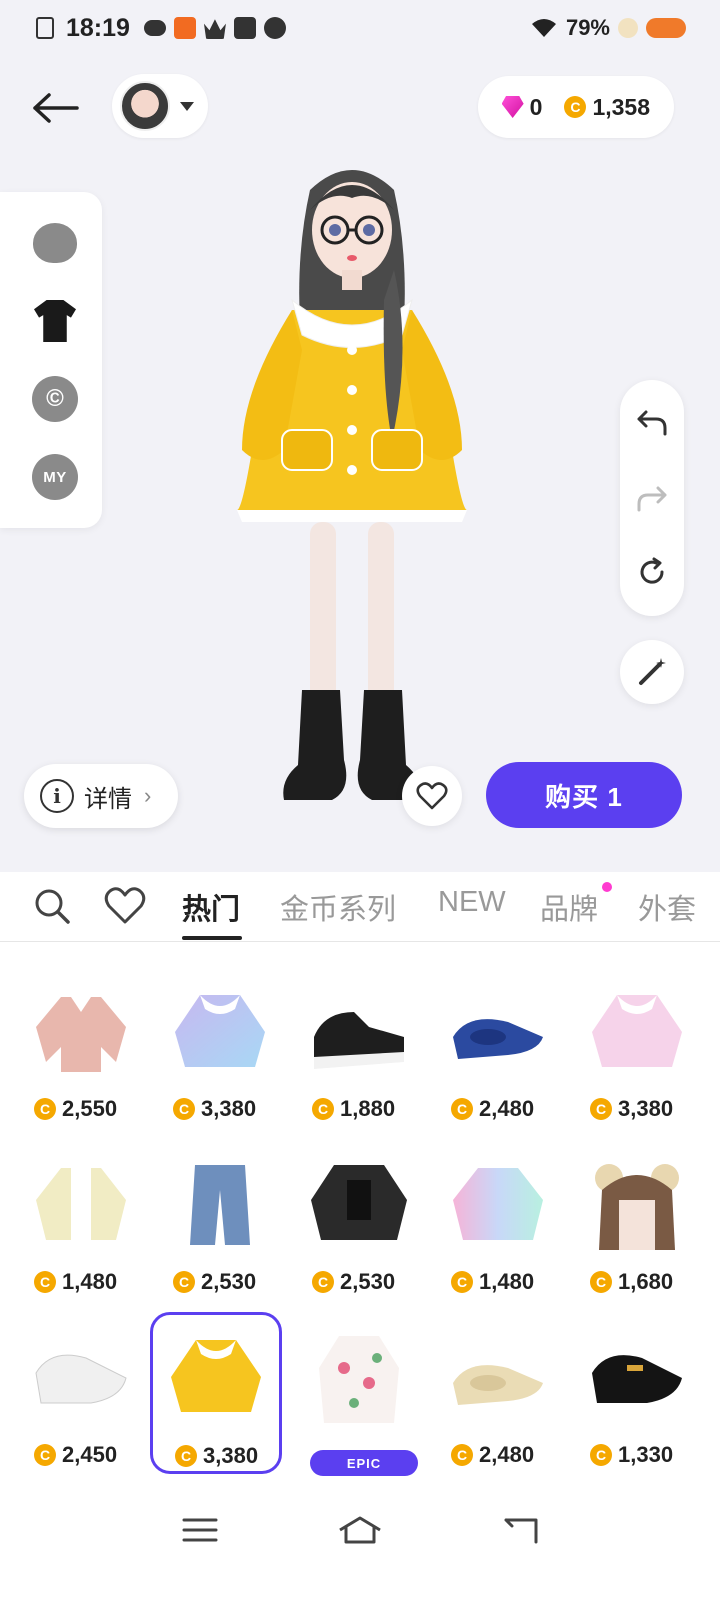 This screenshot has height=1600, width=720. I want to click on persimmon-icon, so click(666, 28).